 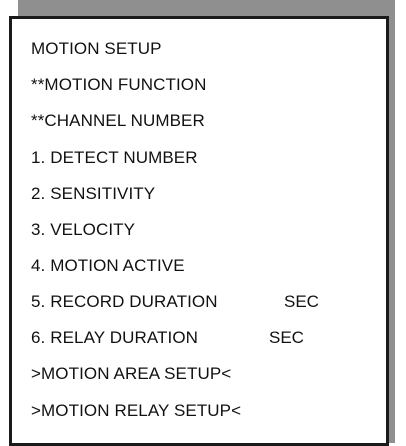 I want to click on menu-item-motion-relay-setup: >MOTION RELAY SETUP<, so click(x=136, y=411).